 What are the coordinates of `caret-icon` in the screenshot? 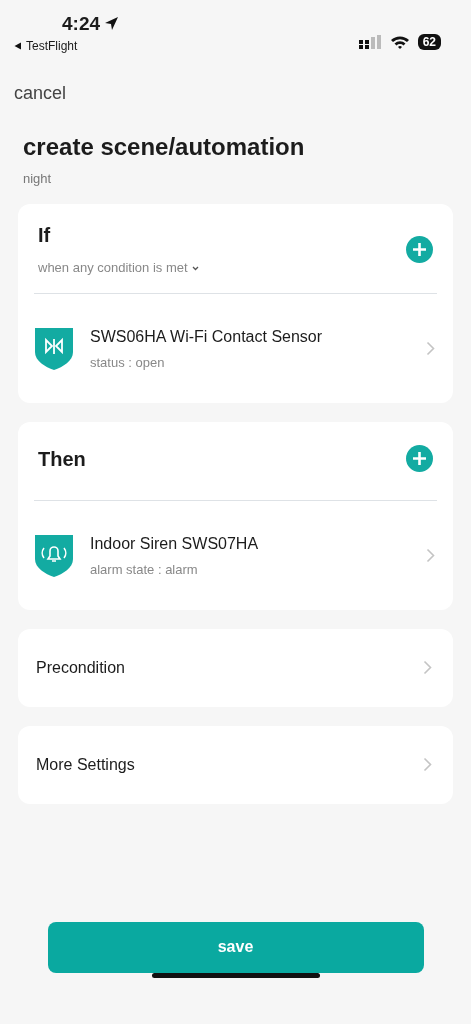 It's located at (195, 268).